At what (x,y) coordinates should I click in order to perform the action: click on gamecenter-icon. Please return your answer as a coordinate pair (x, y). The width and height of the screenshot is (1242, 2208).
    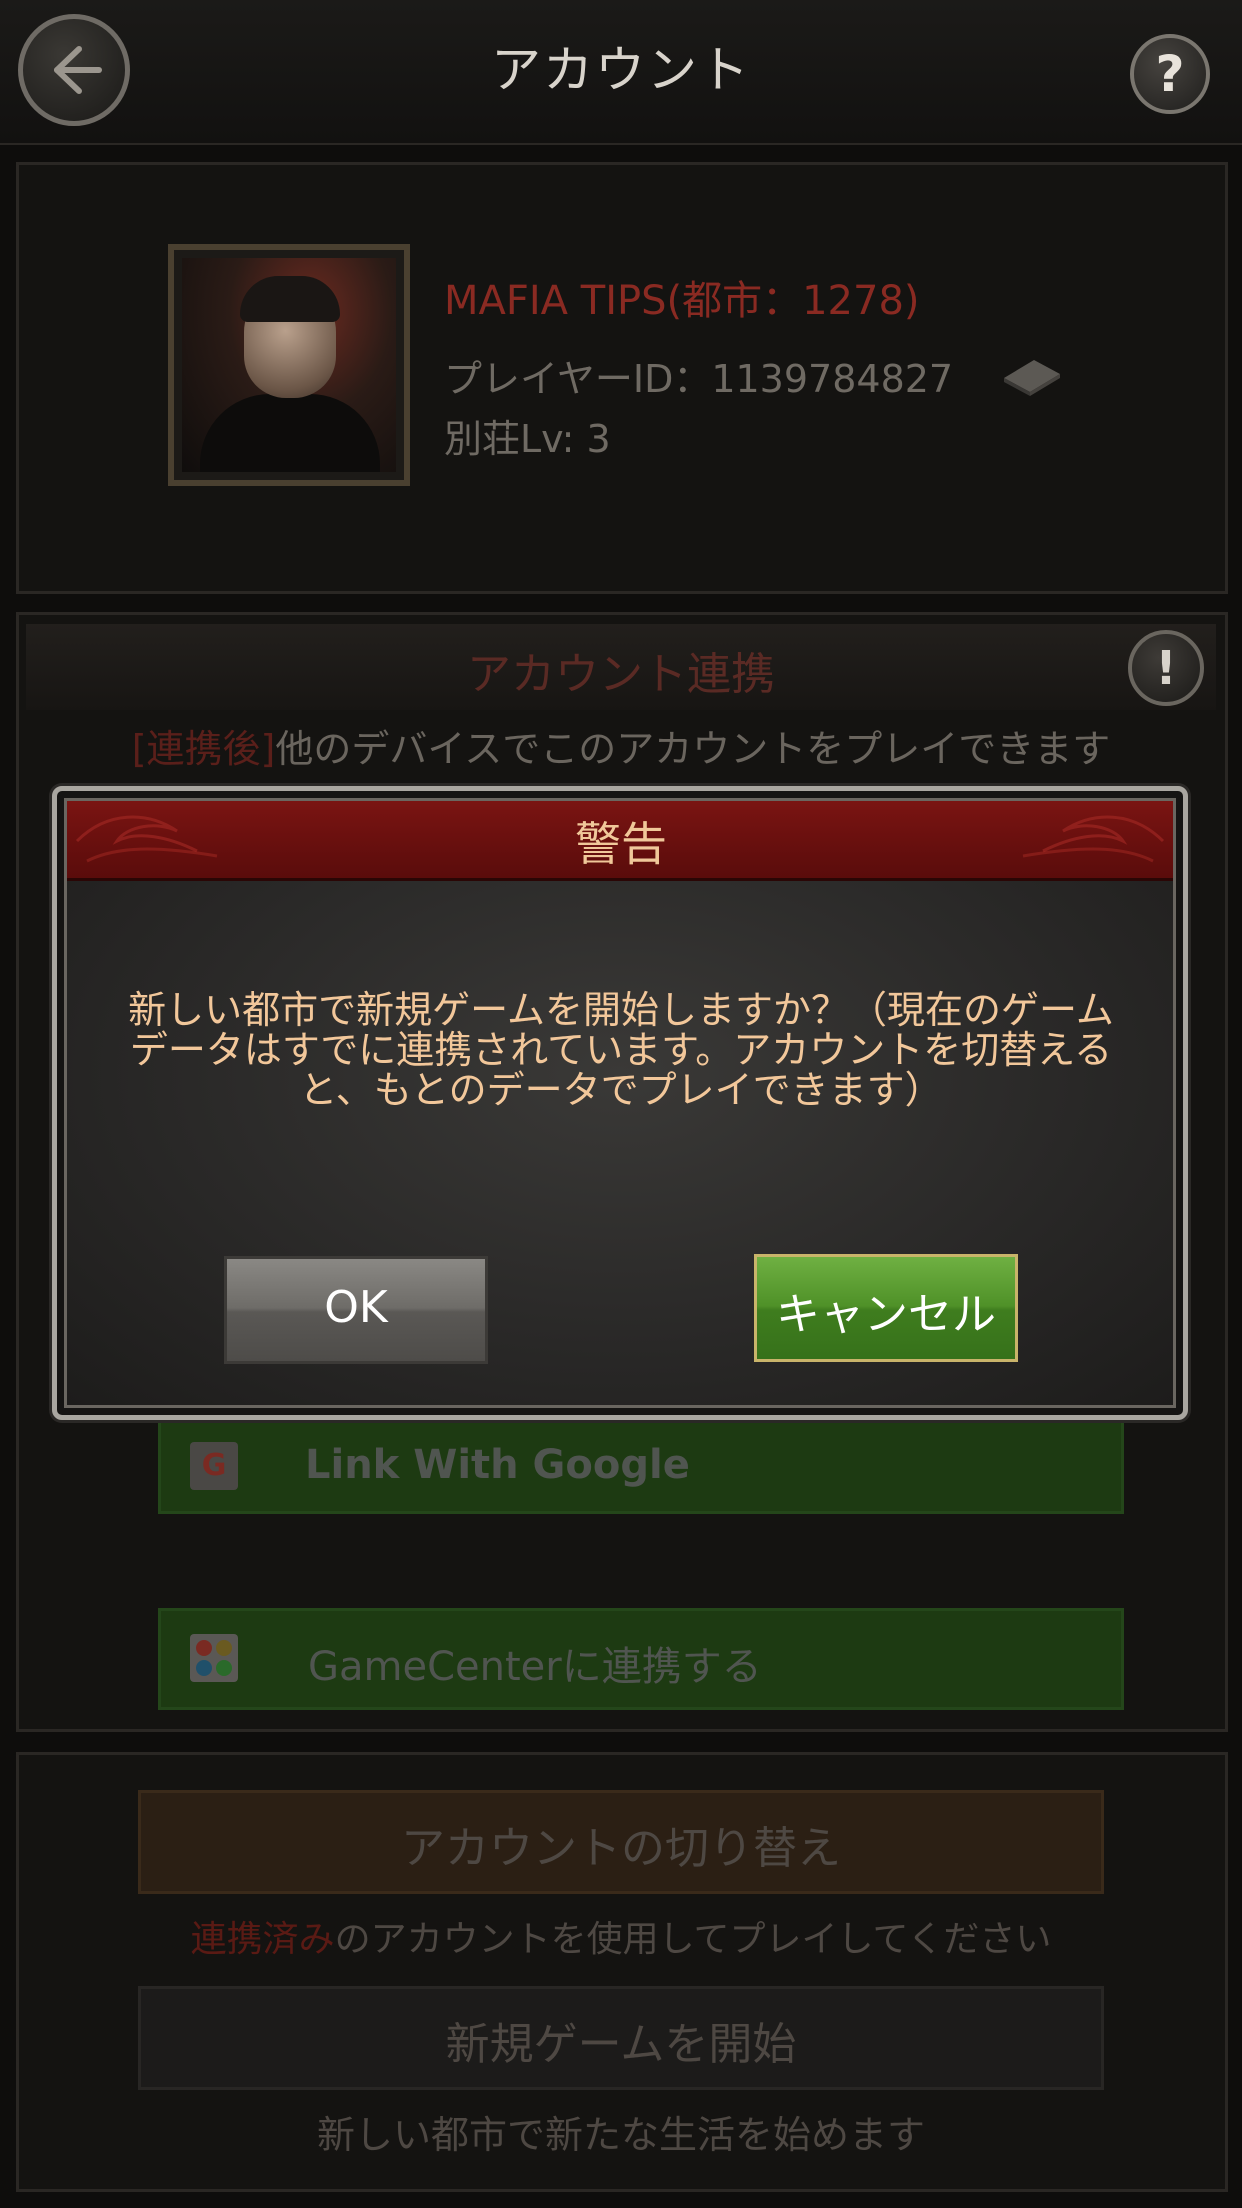
    Looking at the image, I should click on (214, 1658).